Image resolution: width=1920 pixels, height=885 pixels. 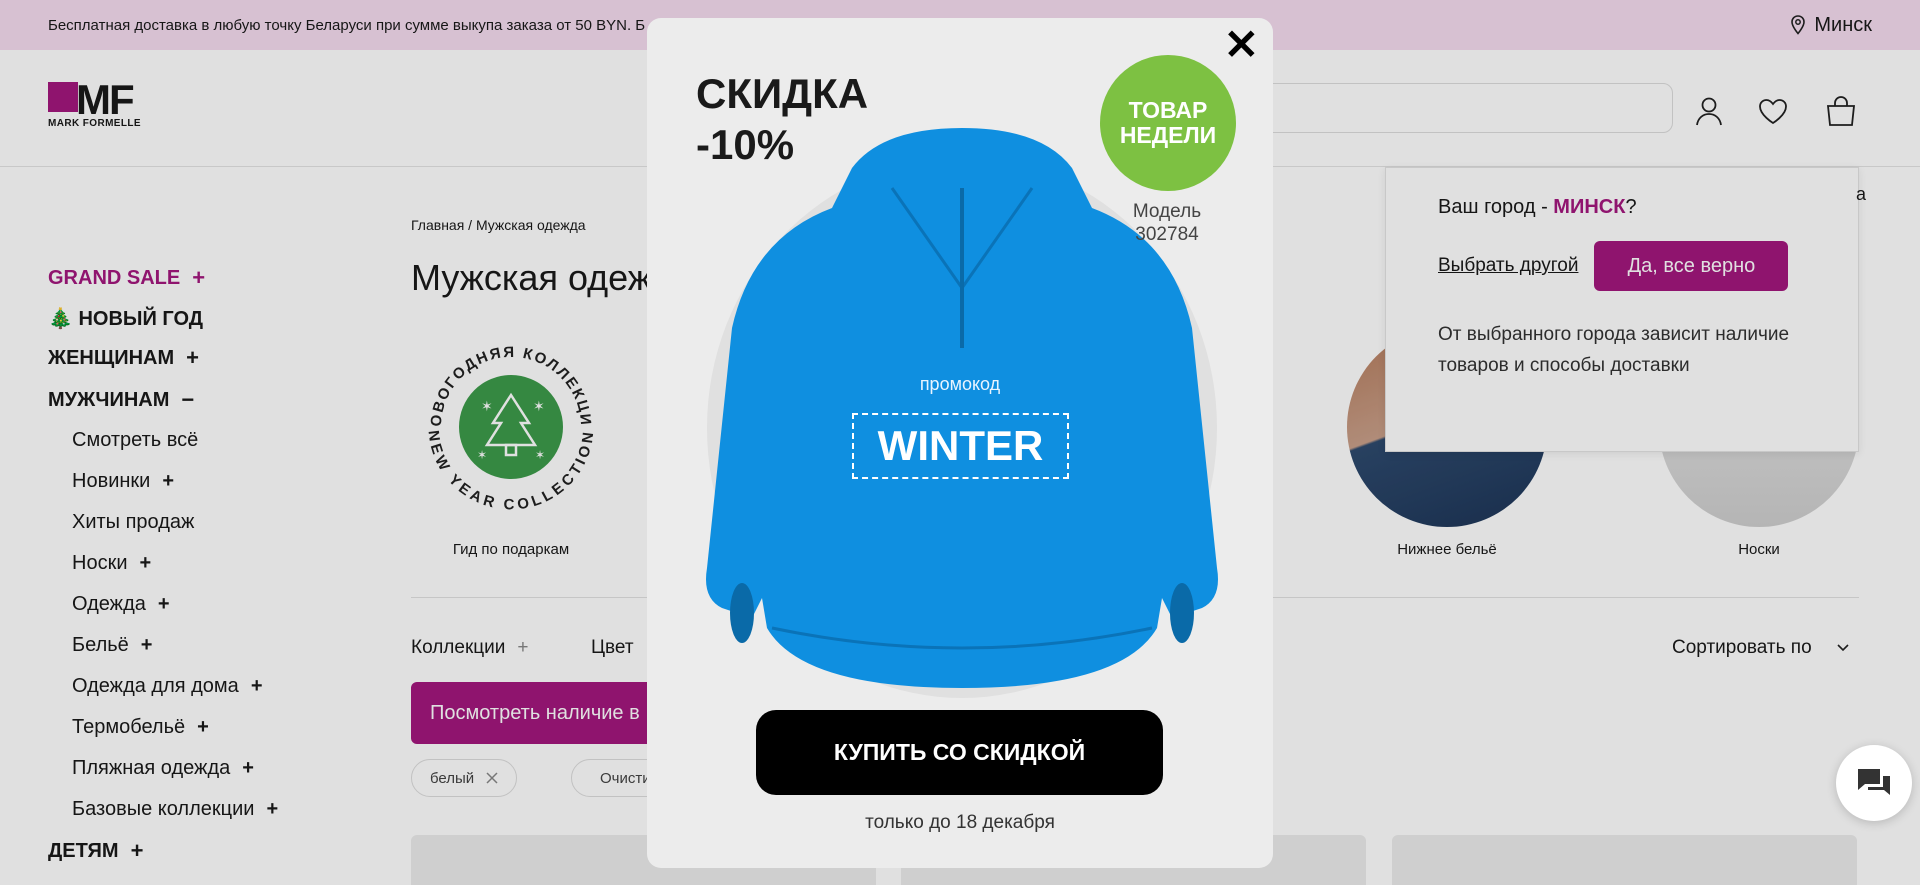 I want to click on discount-headline: СКИДКА -10%, so click(x=782, y=119).